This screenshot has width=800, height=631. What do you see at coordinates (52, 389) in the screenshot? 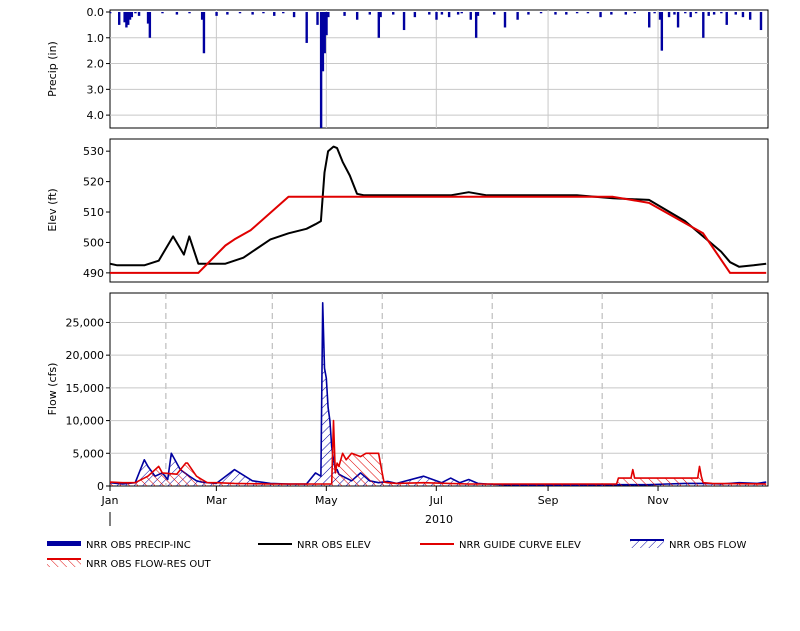
I see `flow-ylabel: Flow (cfs)` at bounding box center [52, 389].